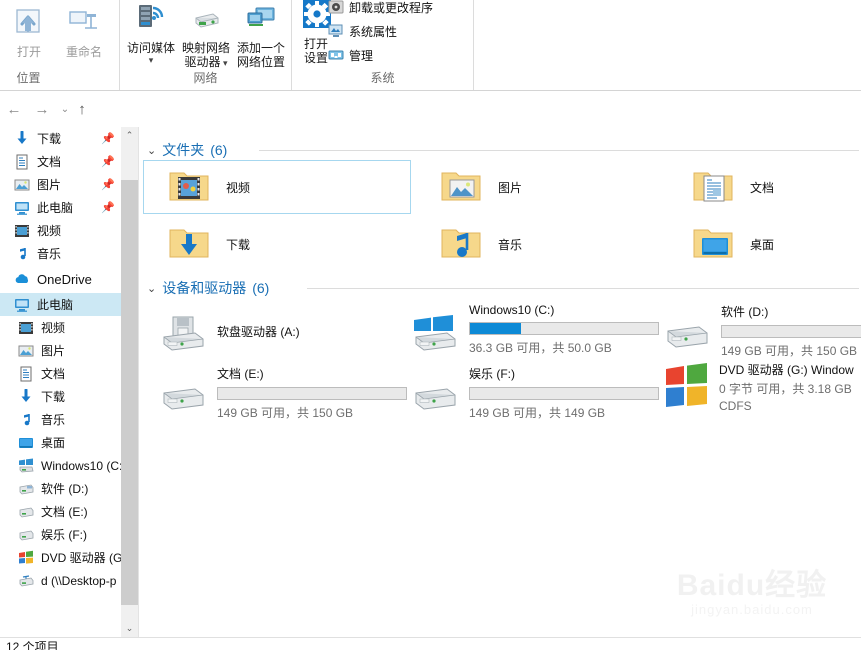 Image resolution: width=861 pixels, height=650 pixels. Describe the element at coordinates (435, 338) in the screenshot. I see `windows-drive-icon` at that location.